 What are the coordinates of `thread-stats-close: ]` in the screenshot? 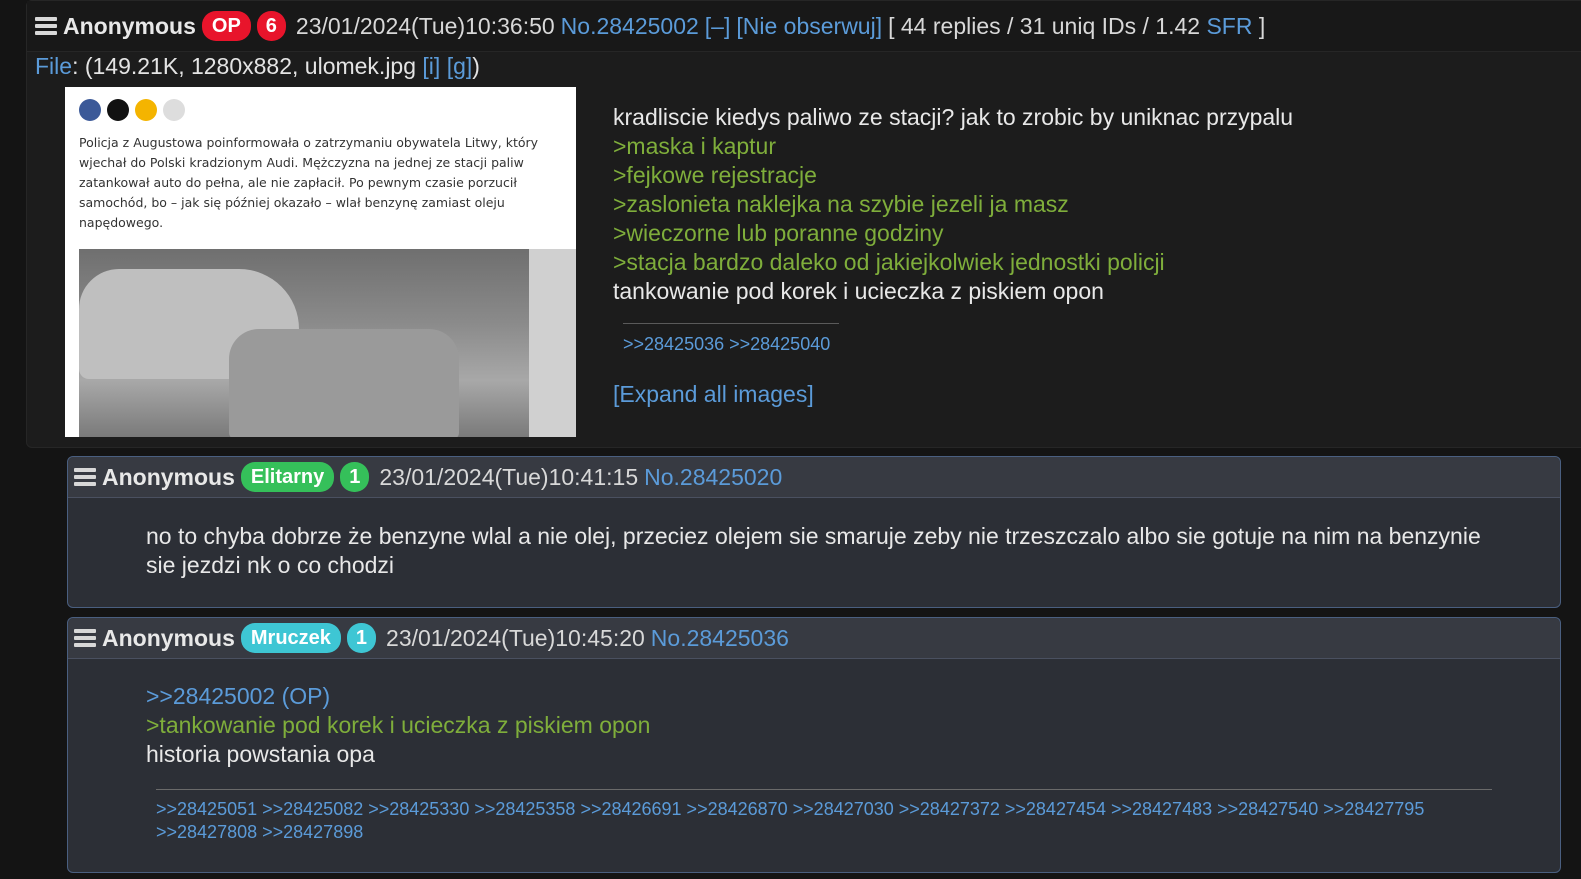 It's located at (1259, 25).